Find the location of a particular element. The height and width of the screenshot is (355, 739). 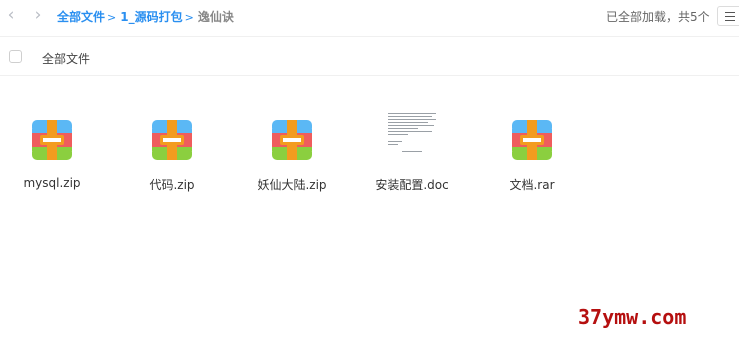

file-name: 文档.rar is located at coordinates (532, 185).